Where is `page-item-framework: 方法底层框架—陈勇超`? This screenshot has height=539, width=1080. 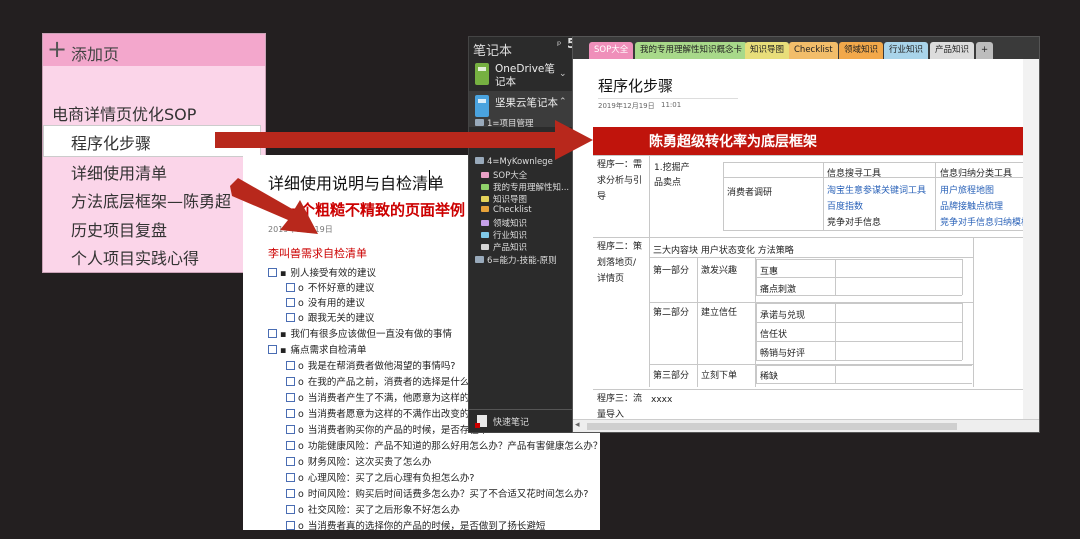
page-item-framework: 方法底层框架—陈勇超 is located at coordinates (151, 200).